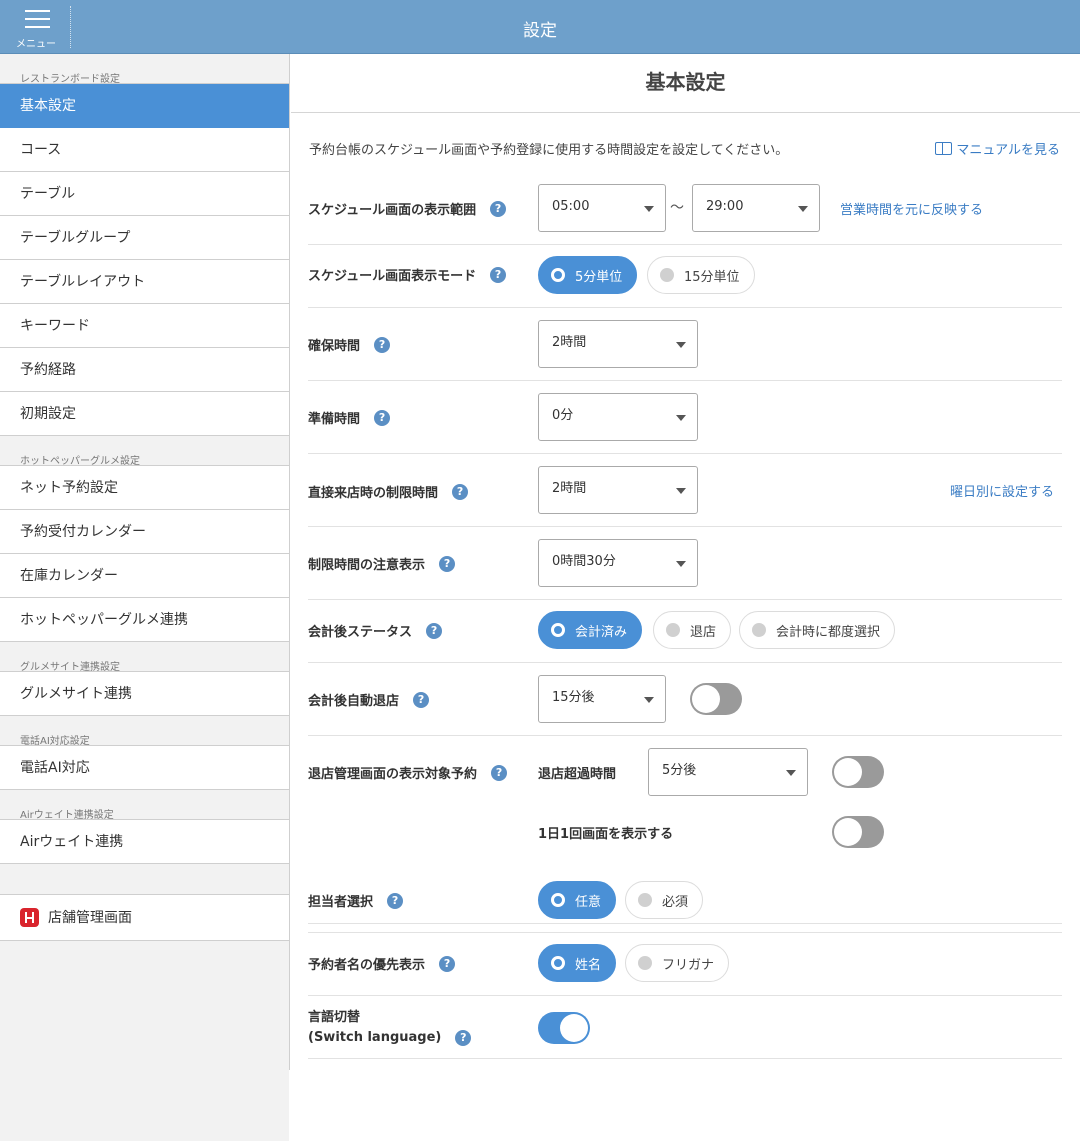 The width and height of the screenshot is (1080, 1141). What do you see at coordinates (29, 917) in the screenshot?
I see `store-logo-icon` at bounding box center [29, 917].